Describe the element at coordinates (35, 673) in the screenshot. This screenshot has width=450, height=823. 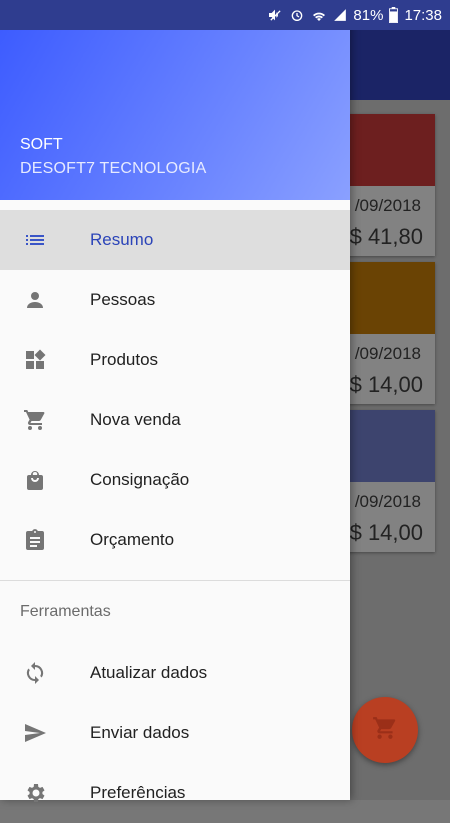
I see `sync-icon` at that location.